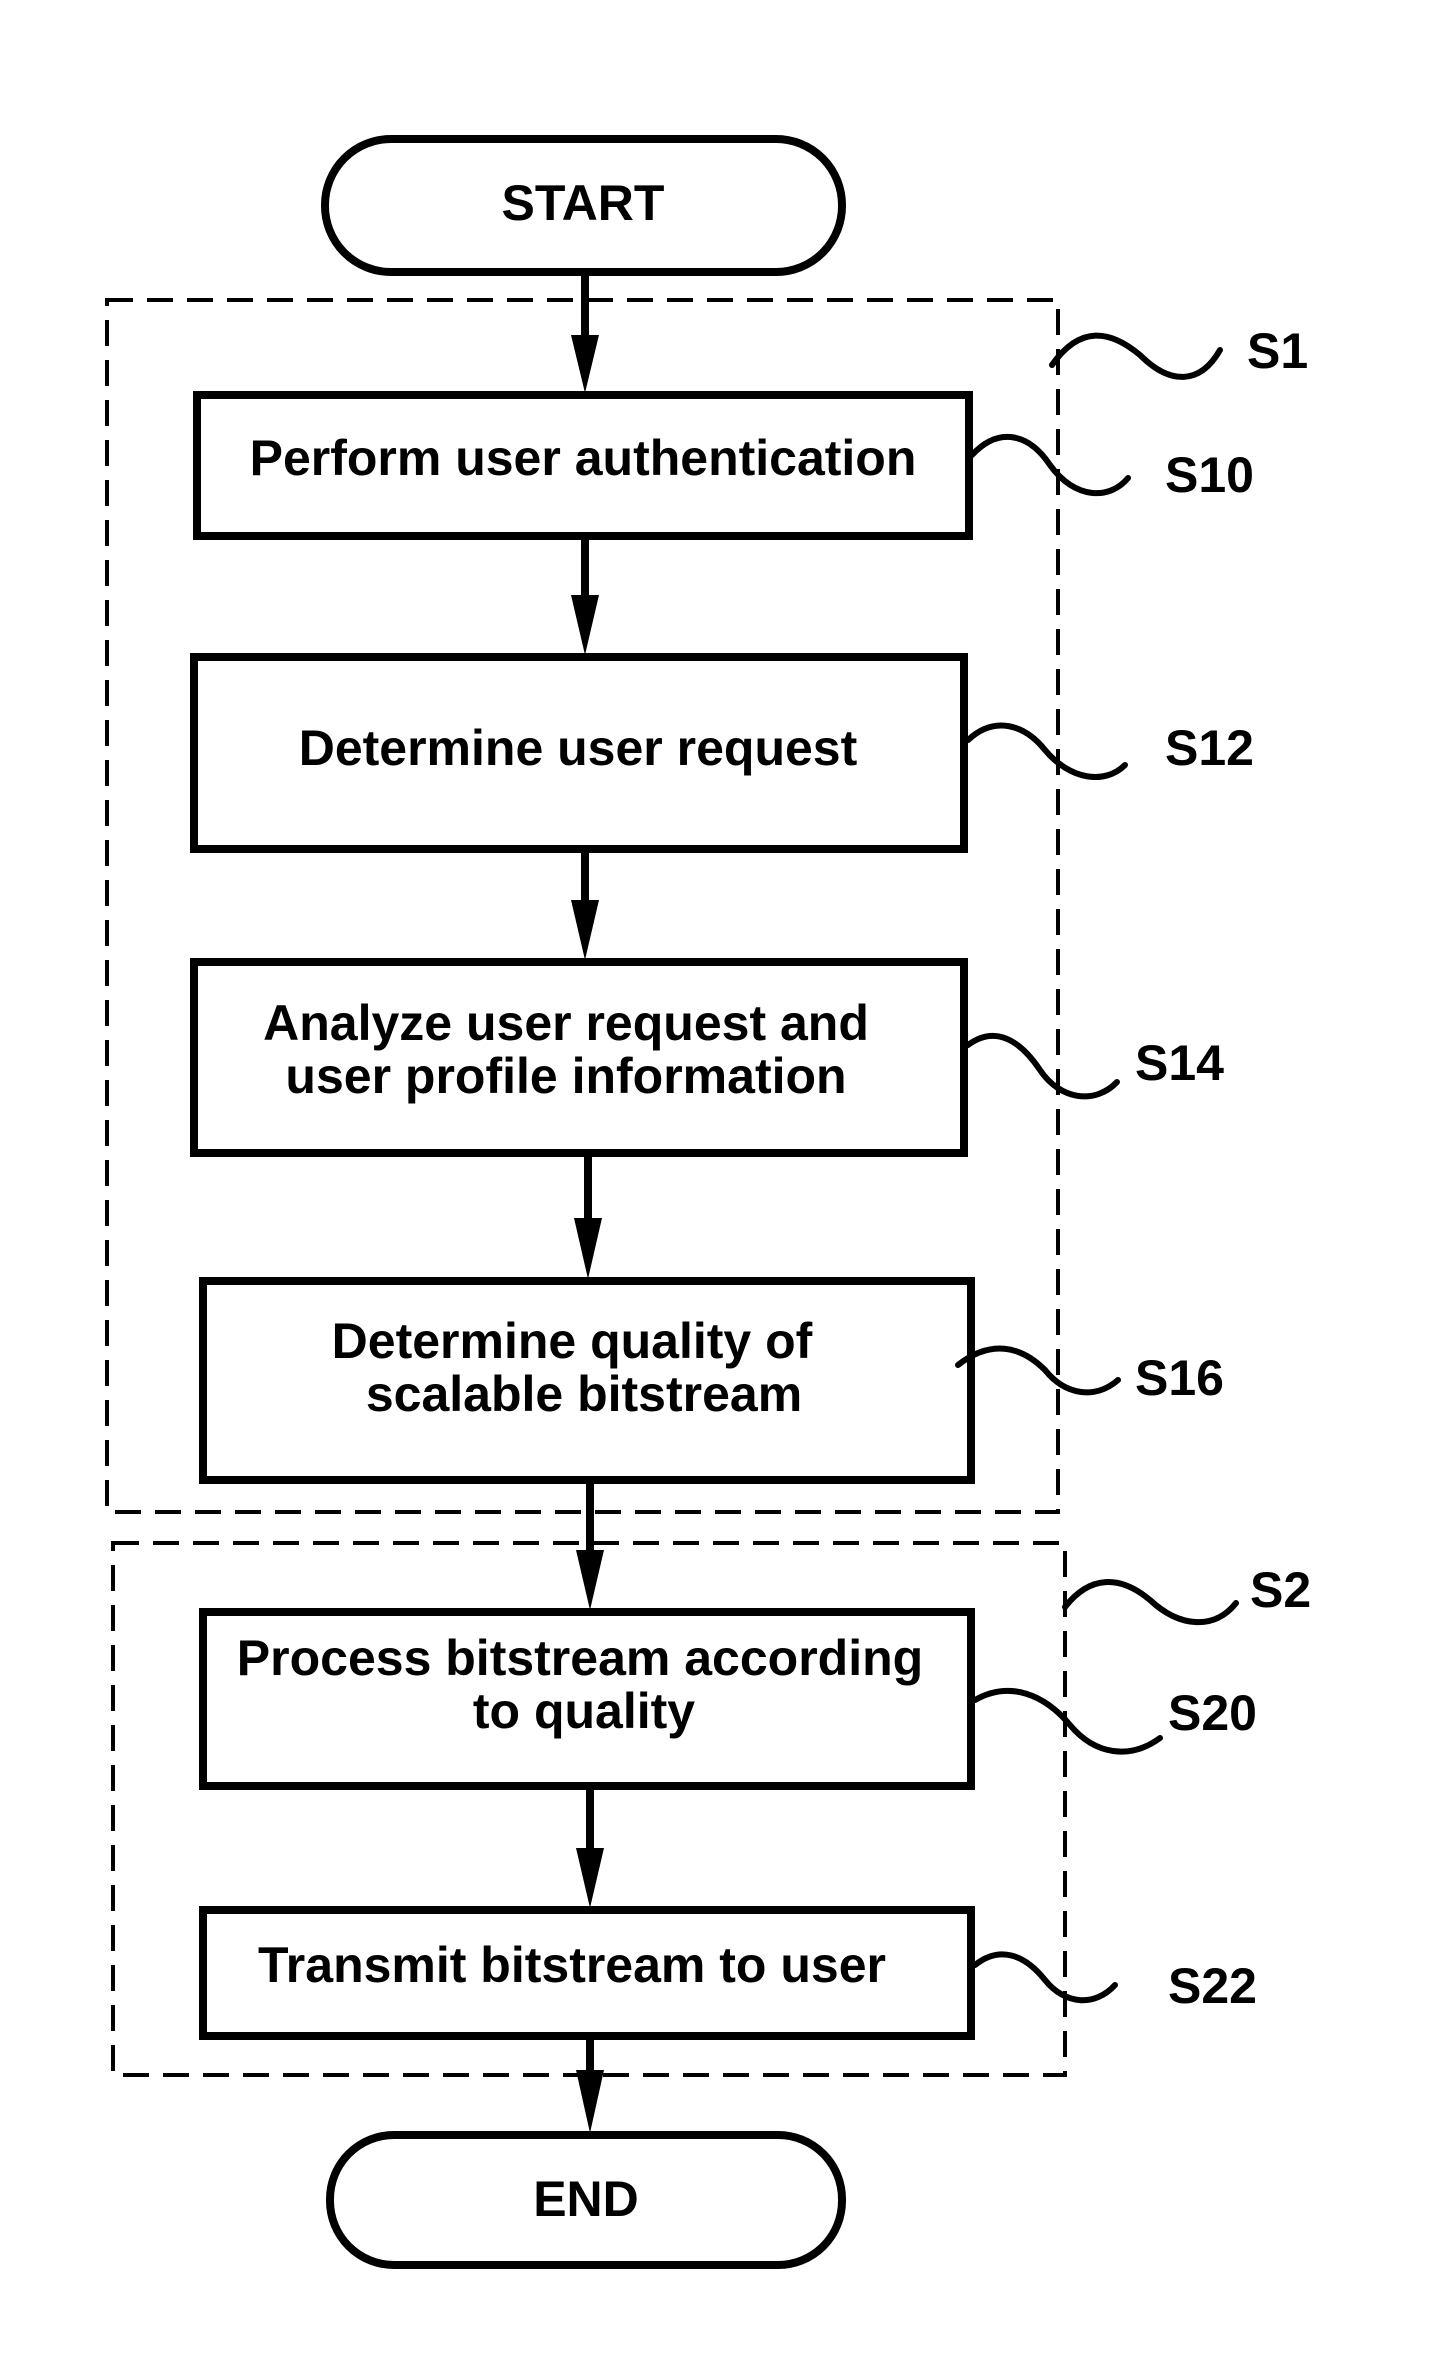 The height and width of the screenshot is (2372, 1442). What do you see at coordinates (585, 596) in the screenshot?
I see `arrow-s10-to-s12` at bounding box center [585, 596].